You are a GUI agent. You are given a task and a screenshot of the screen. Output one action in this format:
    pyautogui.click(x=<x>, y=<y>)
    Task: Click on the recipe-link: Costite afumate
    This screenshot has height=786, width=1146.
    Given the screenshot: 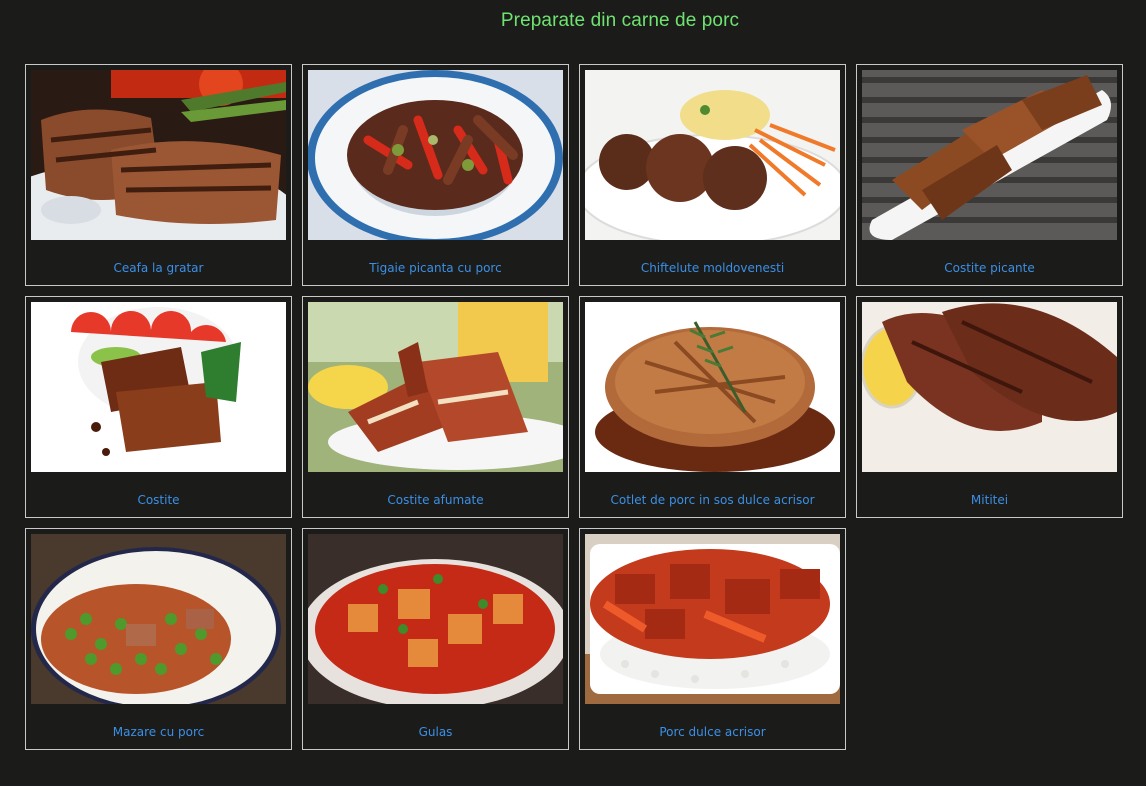 What is the action you would take?
    pyautogui.click(x=435, y=500)
    